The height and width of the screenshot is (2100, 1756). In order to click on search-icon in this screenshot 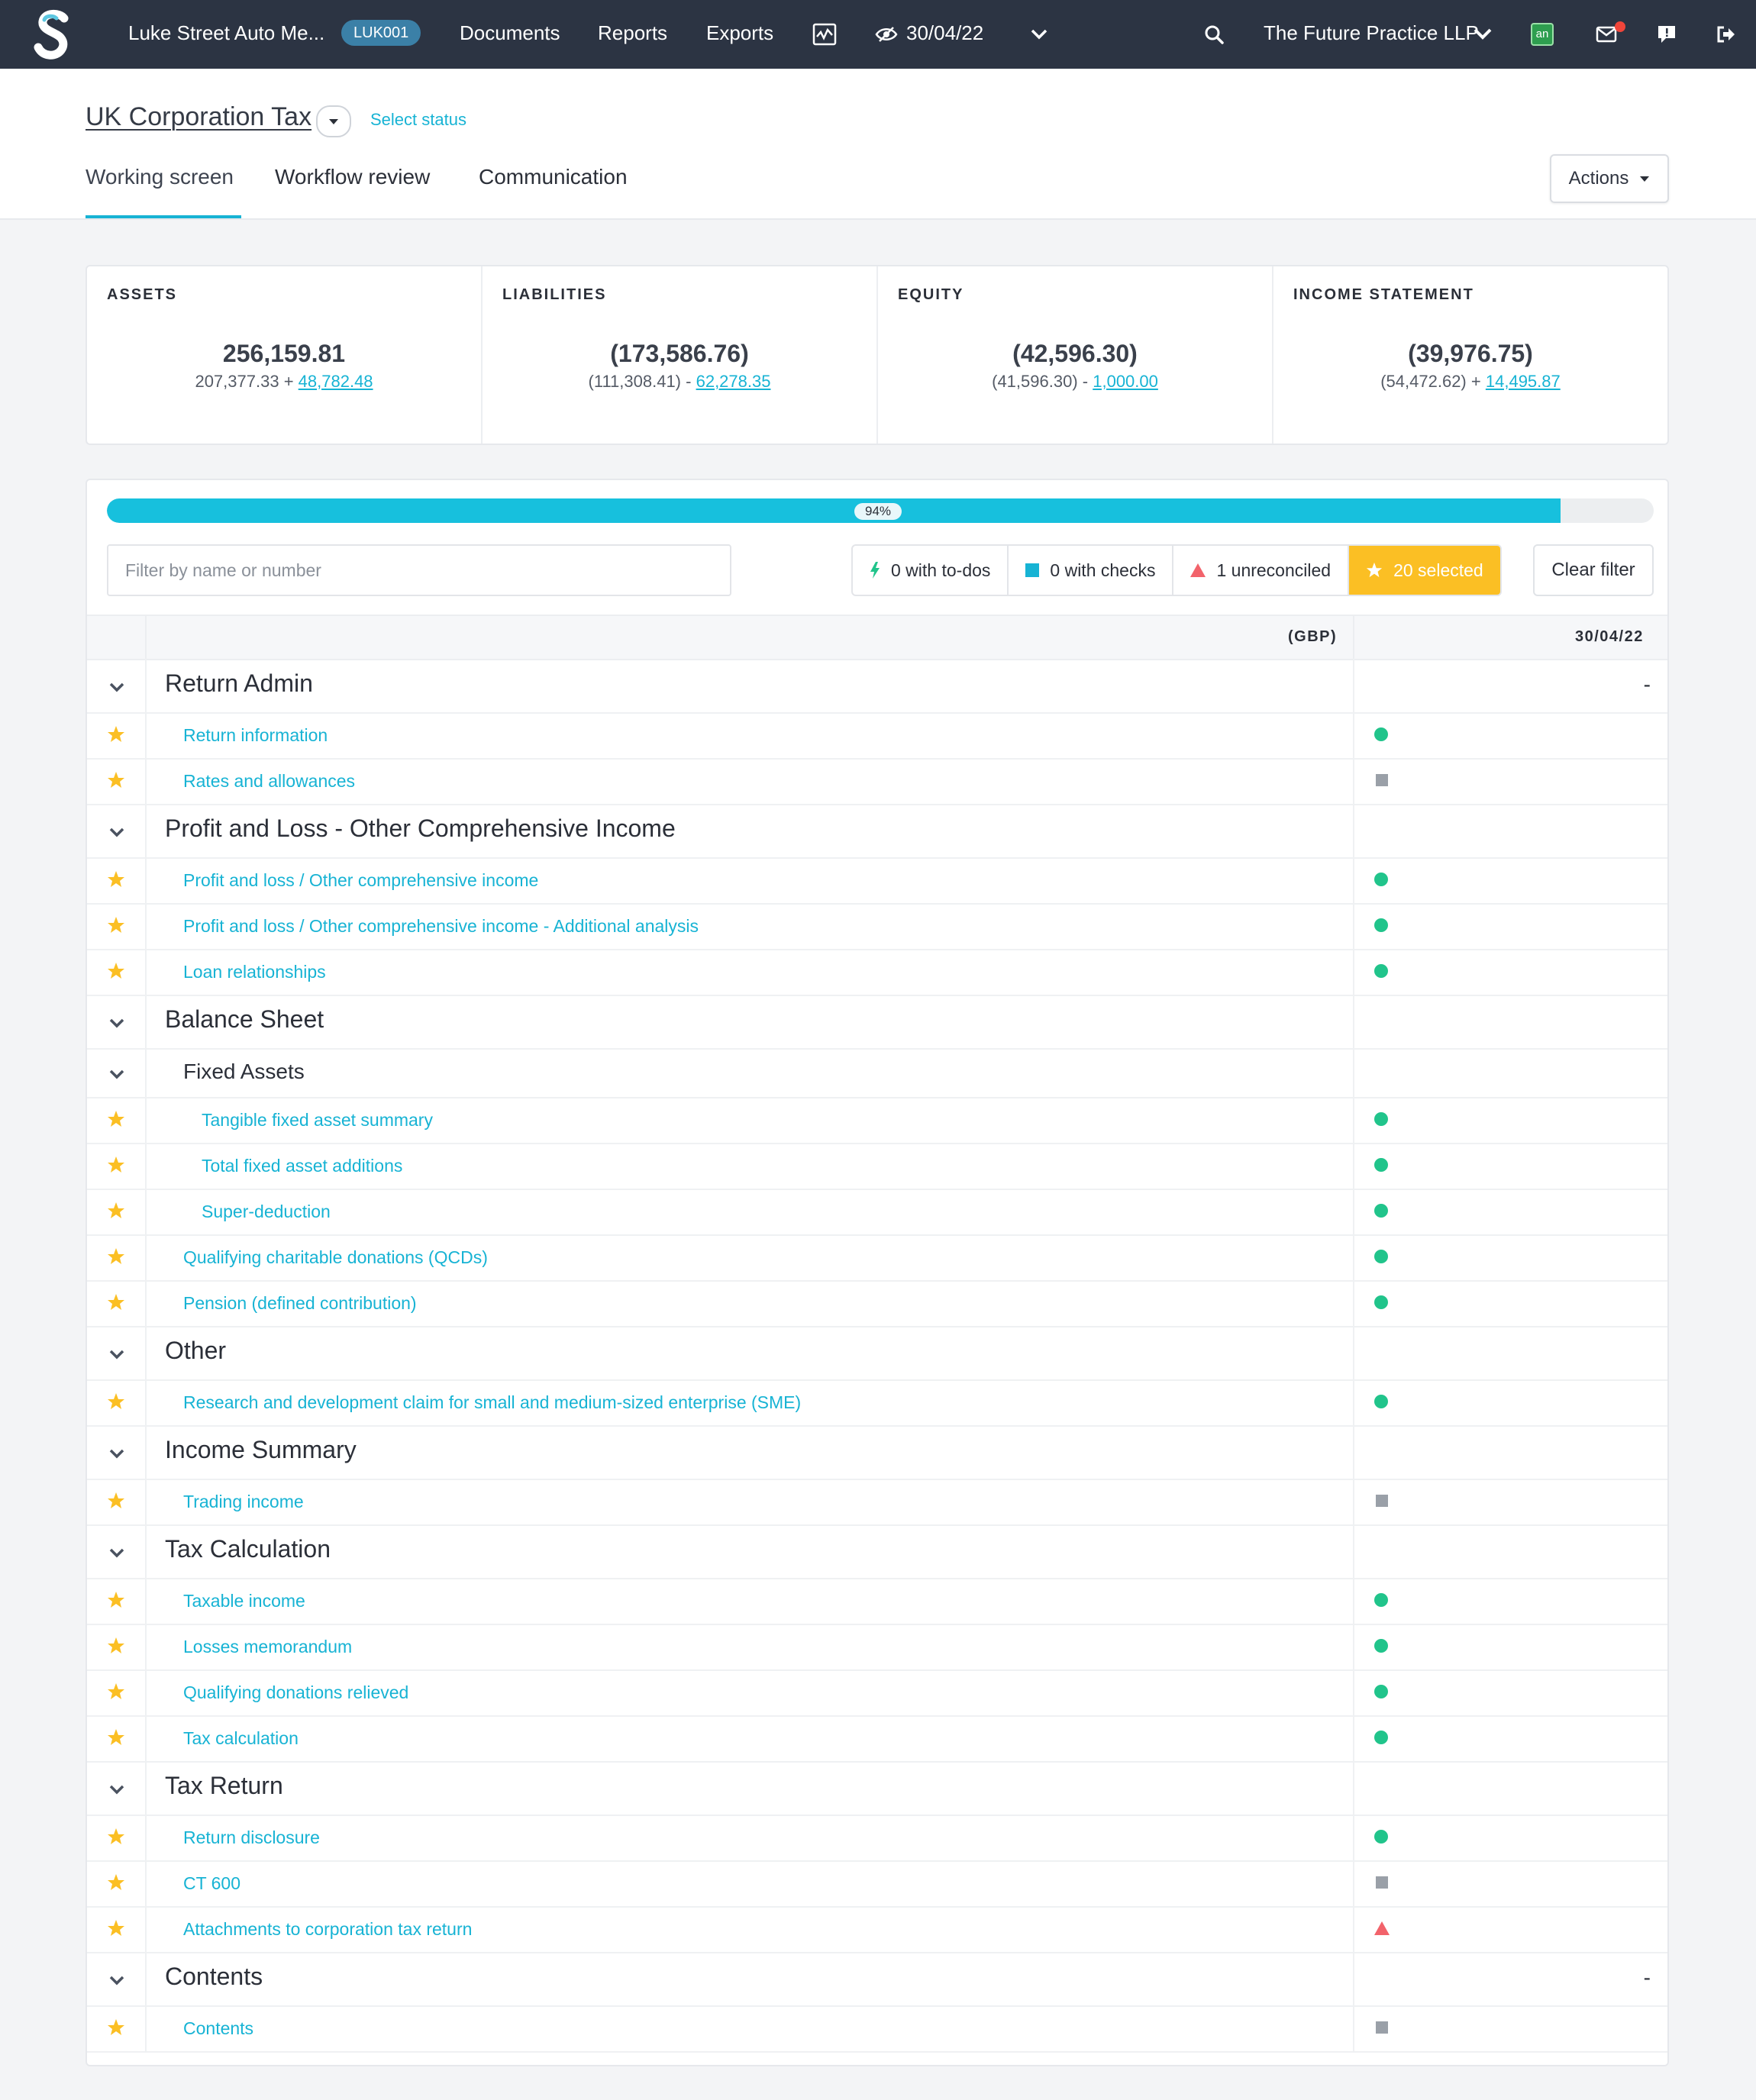, I will do `click(1214, 34)`.